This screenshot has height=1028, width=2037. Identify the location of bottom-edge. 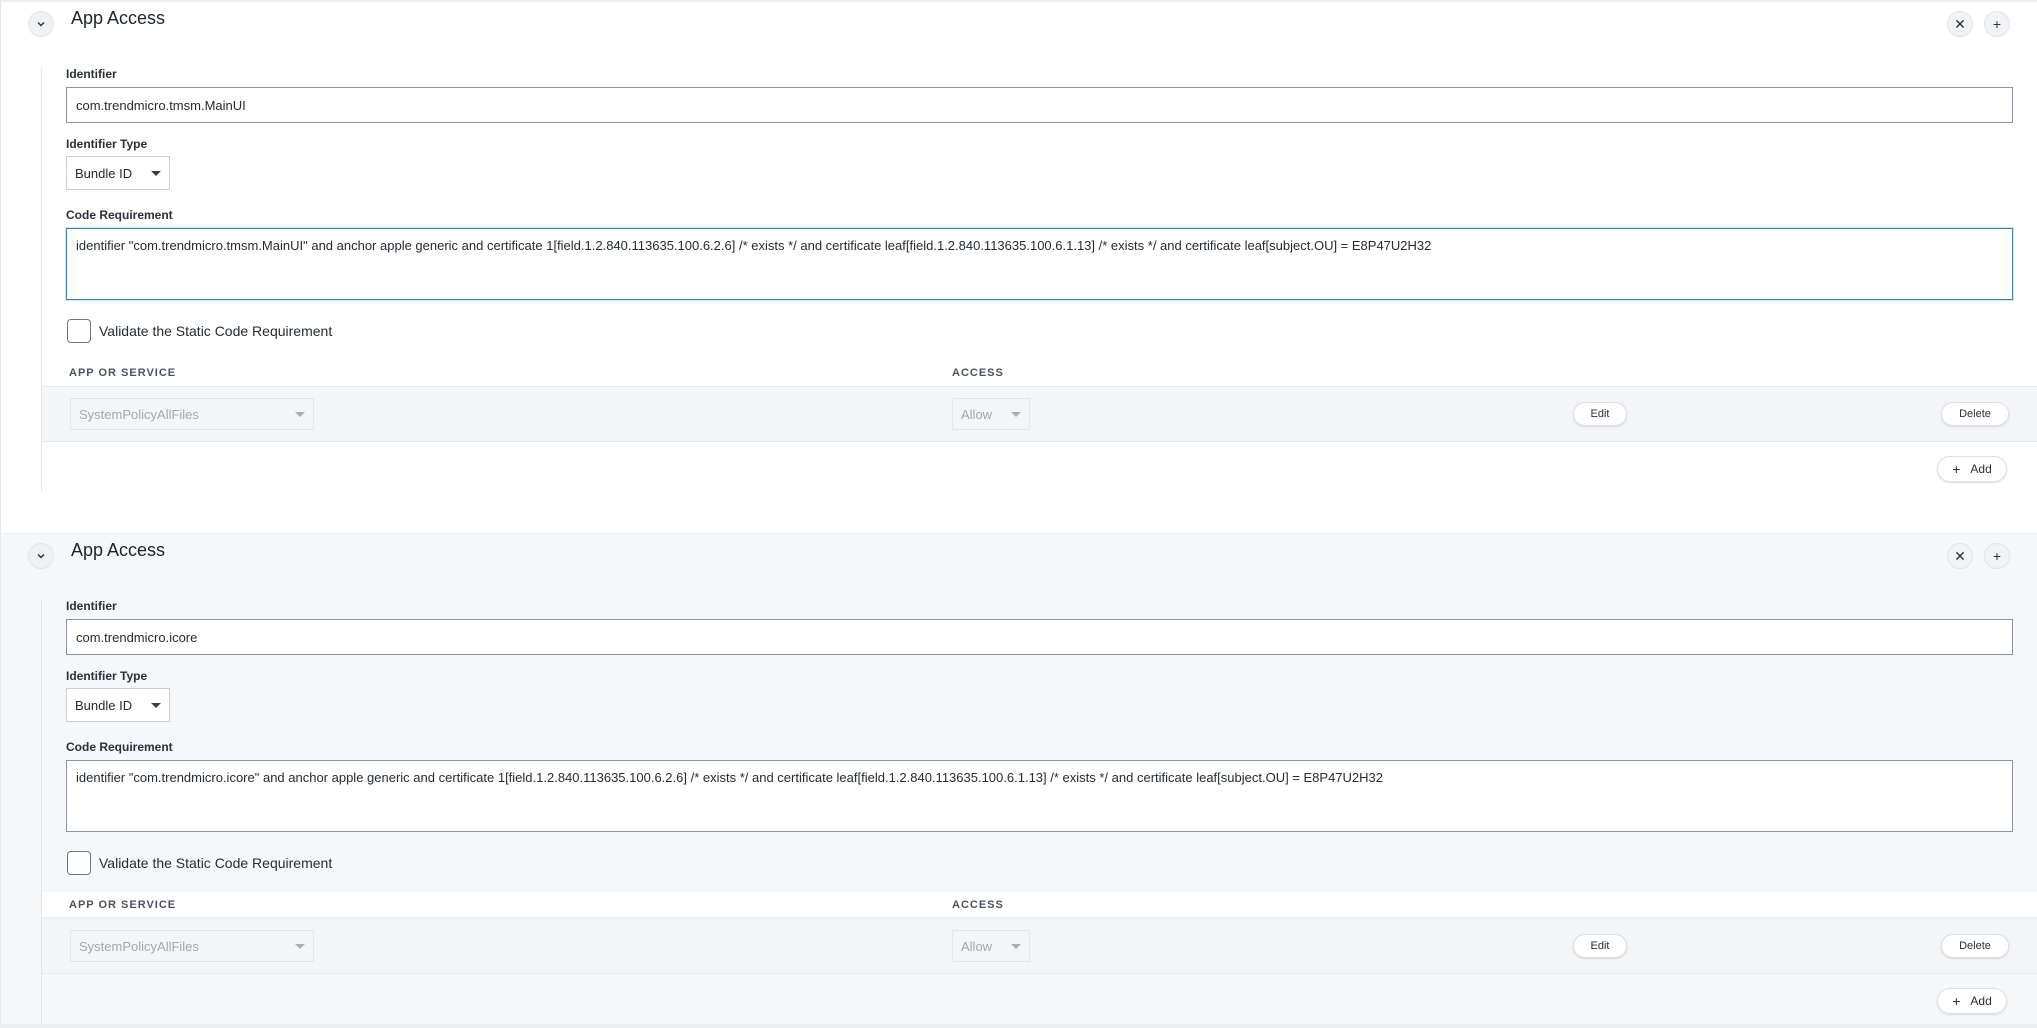
(1018, 1026).